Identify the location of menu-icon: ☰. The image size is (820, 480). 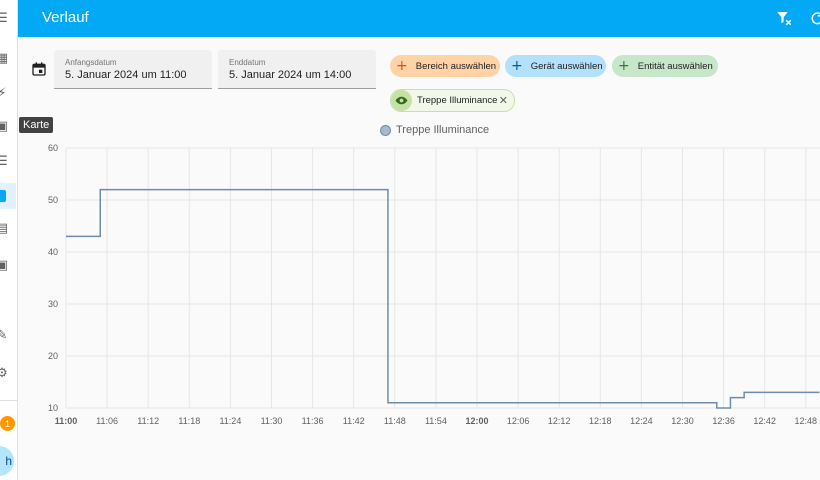
(5, 18).